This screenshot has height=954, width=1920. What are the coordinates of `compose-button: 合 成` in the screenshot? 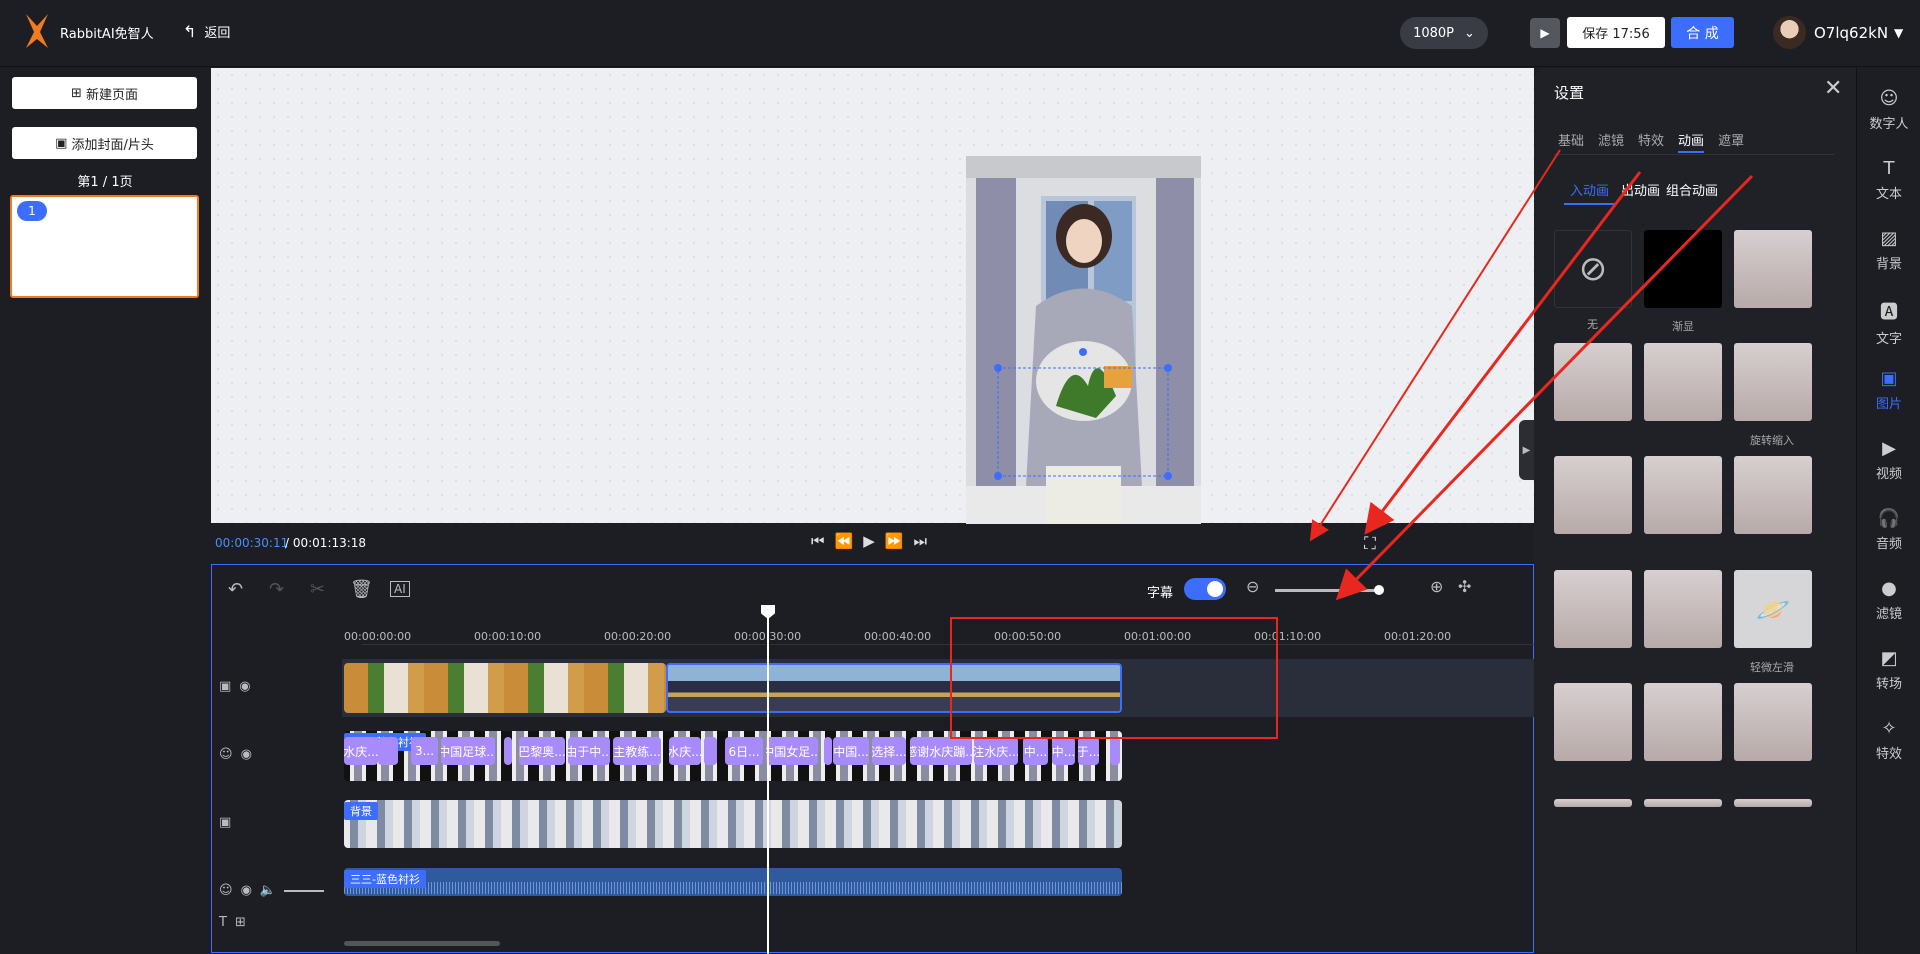 It's located at (1702, 32).